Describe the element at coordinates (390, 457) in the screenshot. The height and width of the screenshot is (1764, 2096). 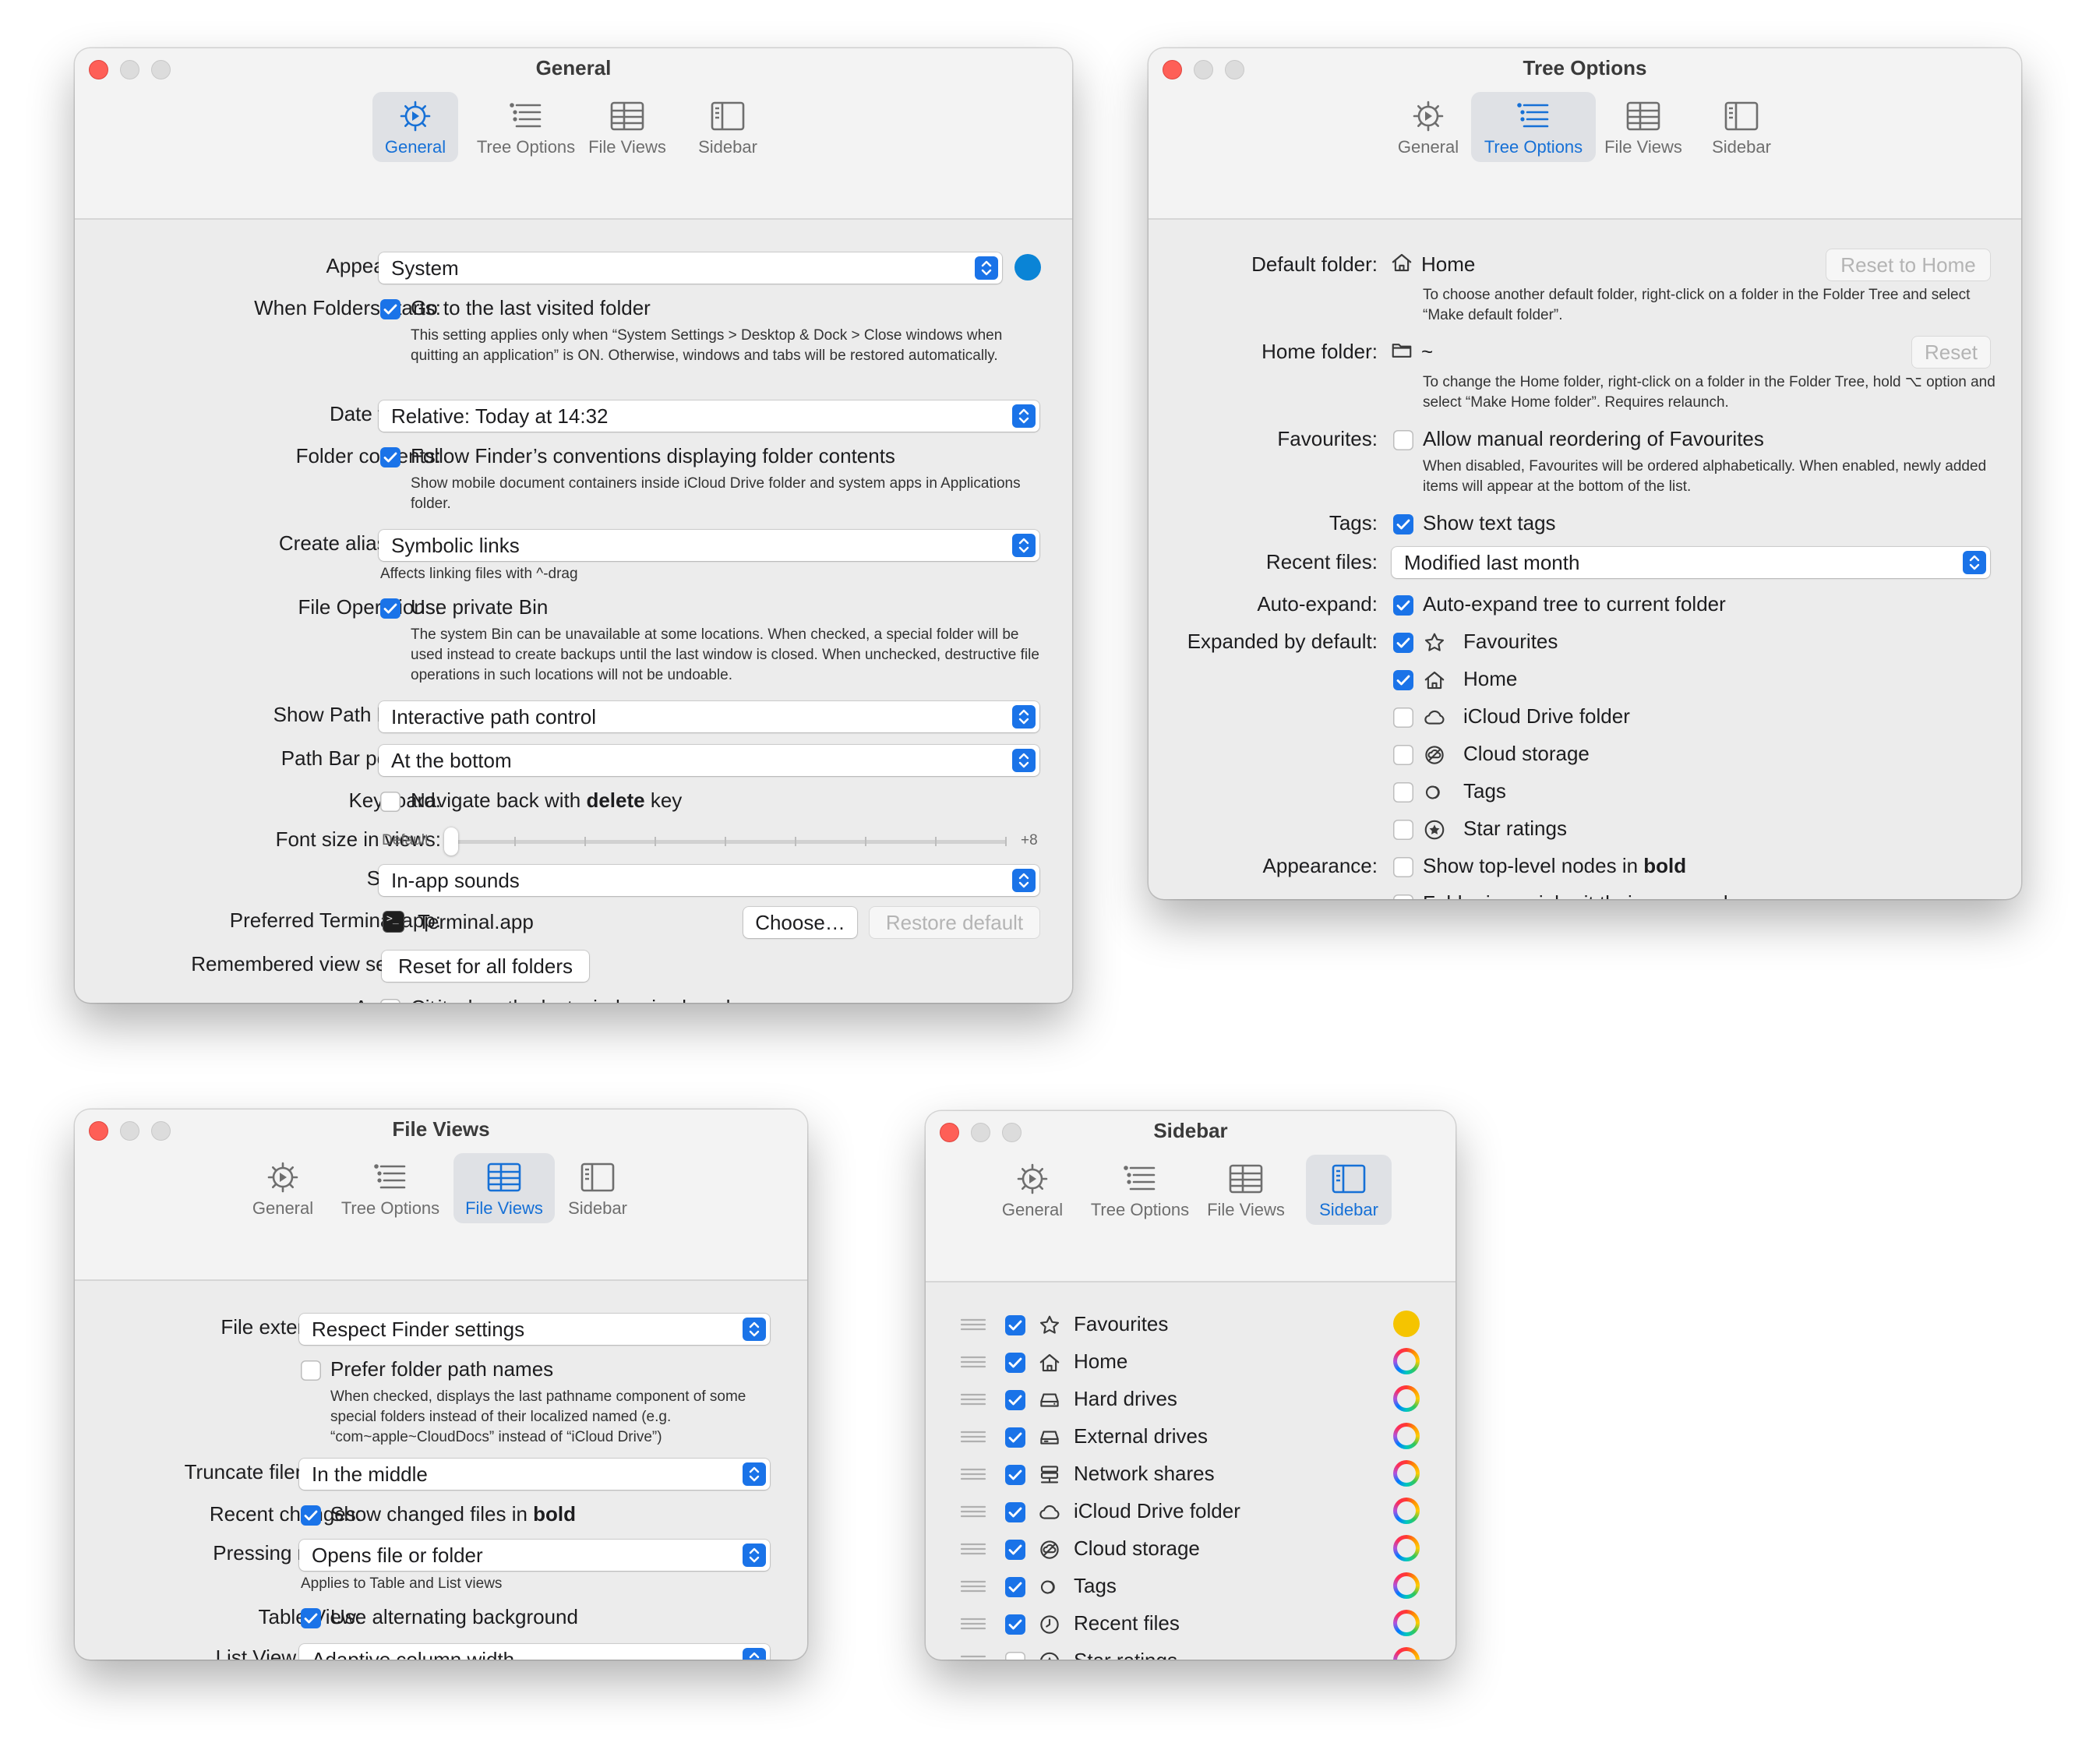
I see `finder-conventions-checkbox` at that location.